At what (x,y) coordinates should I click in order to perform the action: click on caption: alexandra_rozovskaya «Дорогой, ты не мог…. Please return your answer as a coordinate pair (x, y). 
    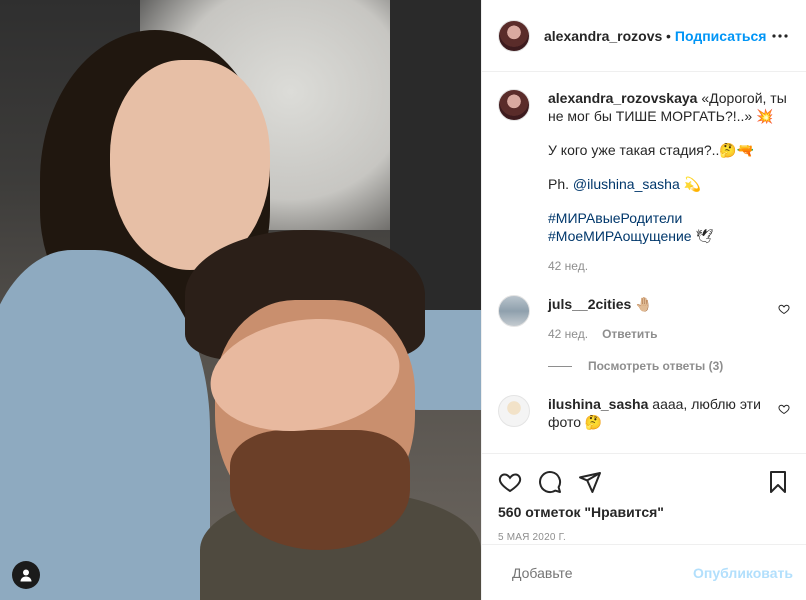
    Looking at the image, I should click on (644, 181).